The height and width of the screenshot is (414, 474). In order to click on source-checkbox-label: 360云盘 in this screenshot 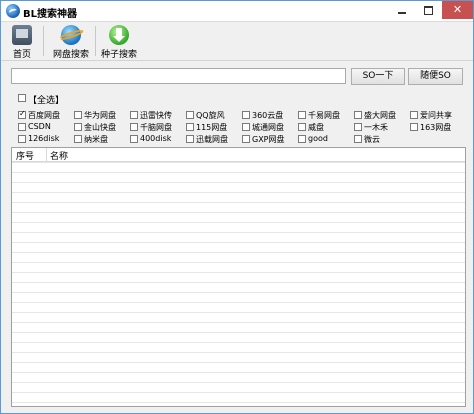, I will do `click(268, 115)`.